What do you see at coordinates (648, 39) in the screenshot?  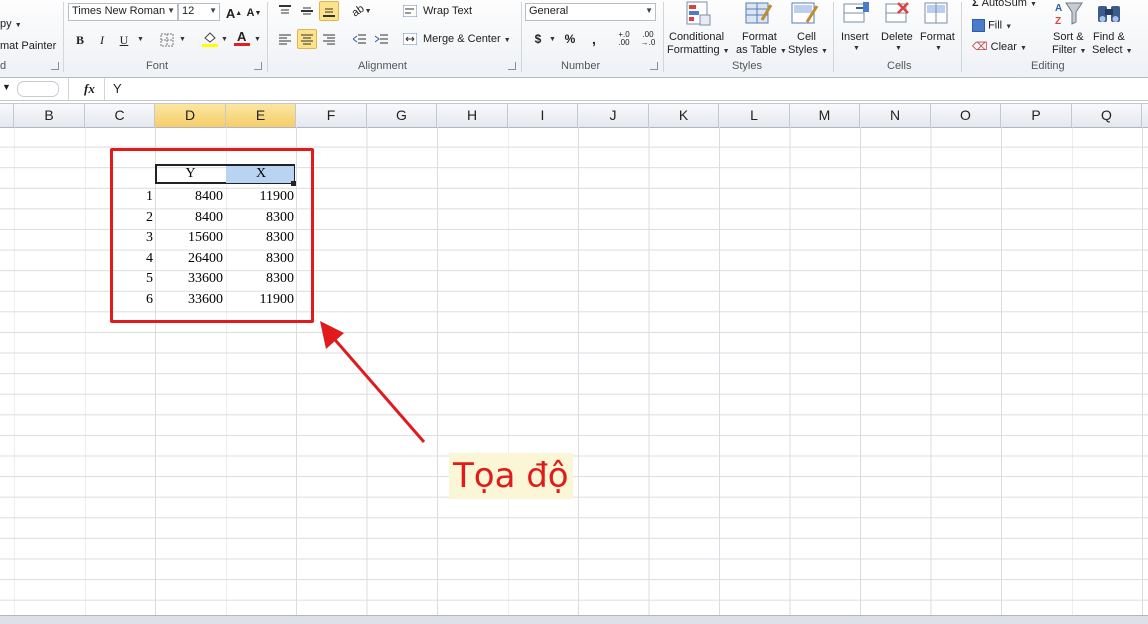 I see `decrease-decimal-button: .00 →.0` at bounding box center [648, 39].